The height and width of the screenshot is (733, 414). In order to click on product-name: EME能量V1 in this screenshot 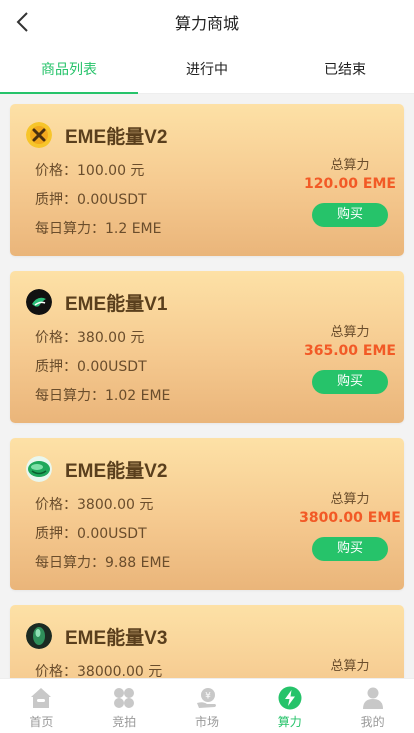, I will do `click(116, 304)`.